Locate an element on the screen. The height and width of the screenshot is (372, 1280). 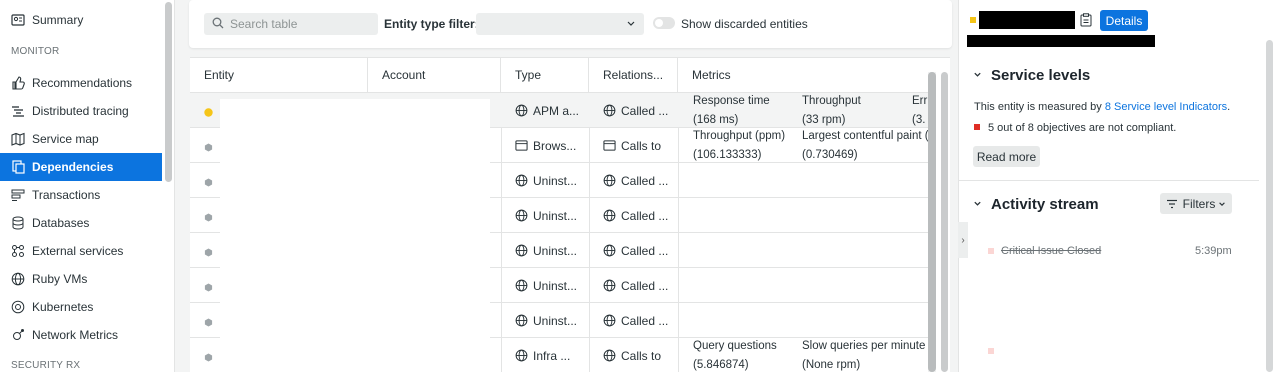
sidebar-item-label: Network Metrics is located at coordinates (75, 335).